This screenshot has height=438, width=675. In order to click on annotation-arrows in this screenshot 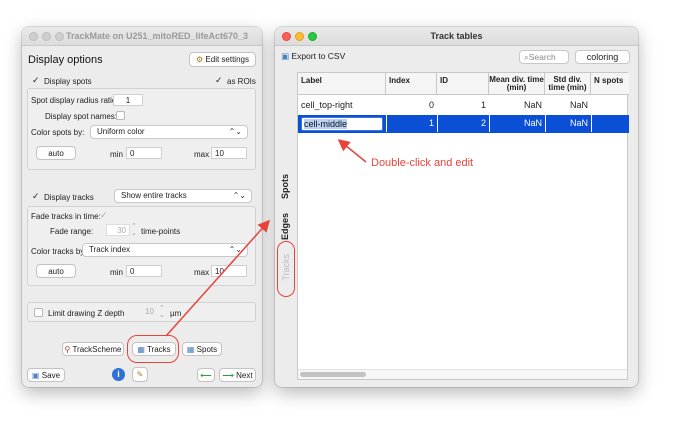, I will do `click(266, 238)`.